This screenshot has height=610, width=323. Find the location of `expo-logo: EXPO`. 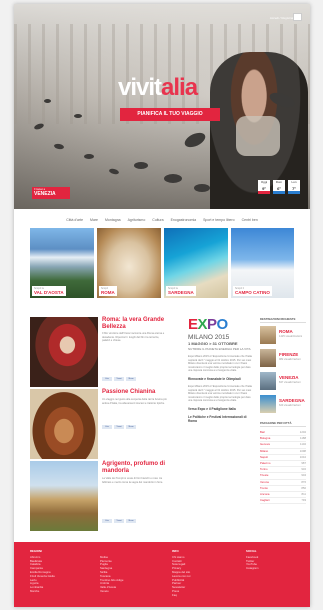

expo-logo: EXPO is located at coordinates (220, 324).